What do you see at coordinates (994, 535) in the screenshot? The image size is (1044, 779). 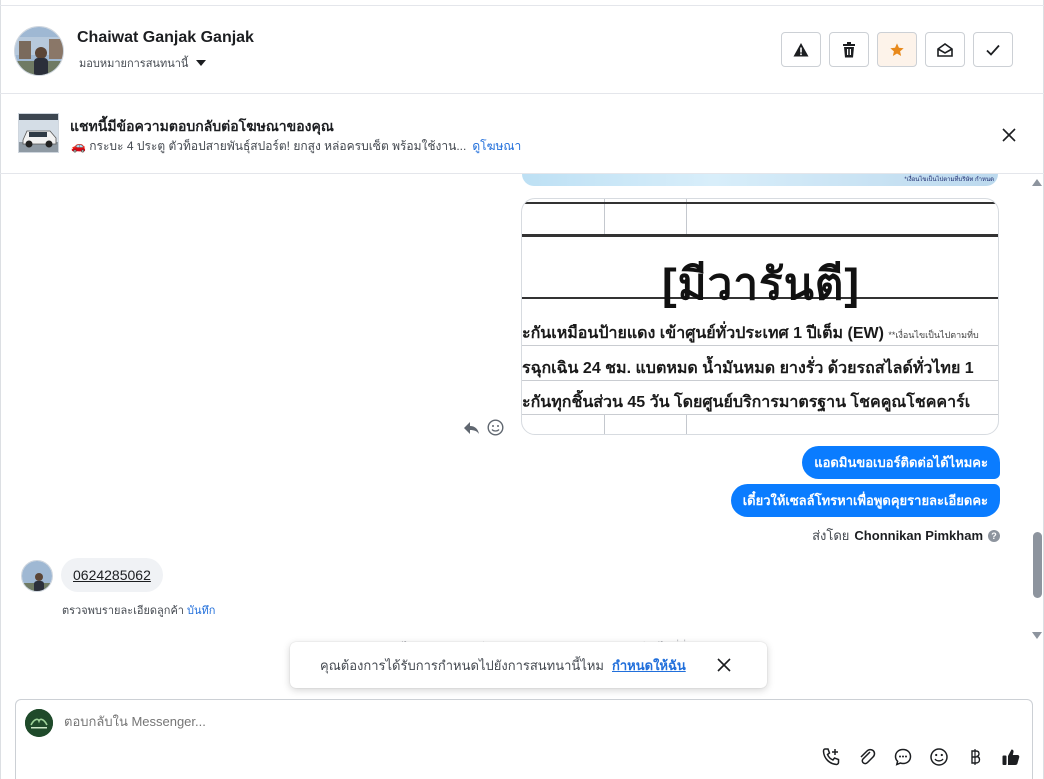 I see `help-icon: ?` at bounding box center [994, 535].